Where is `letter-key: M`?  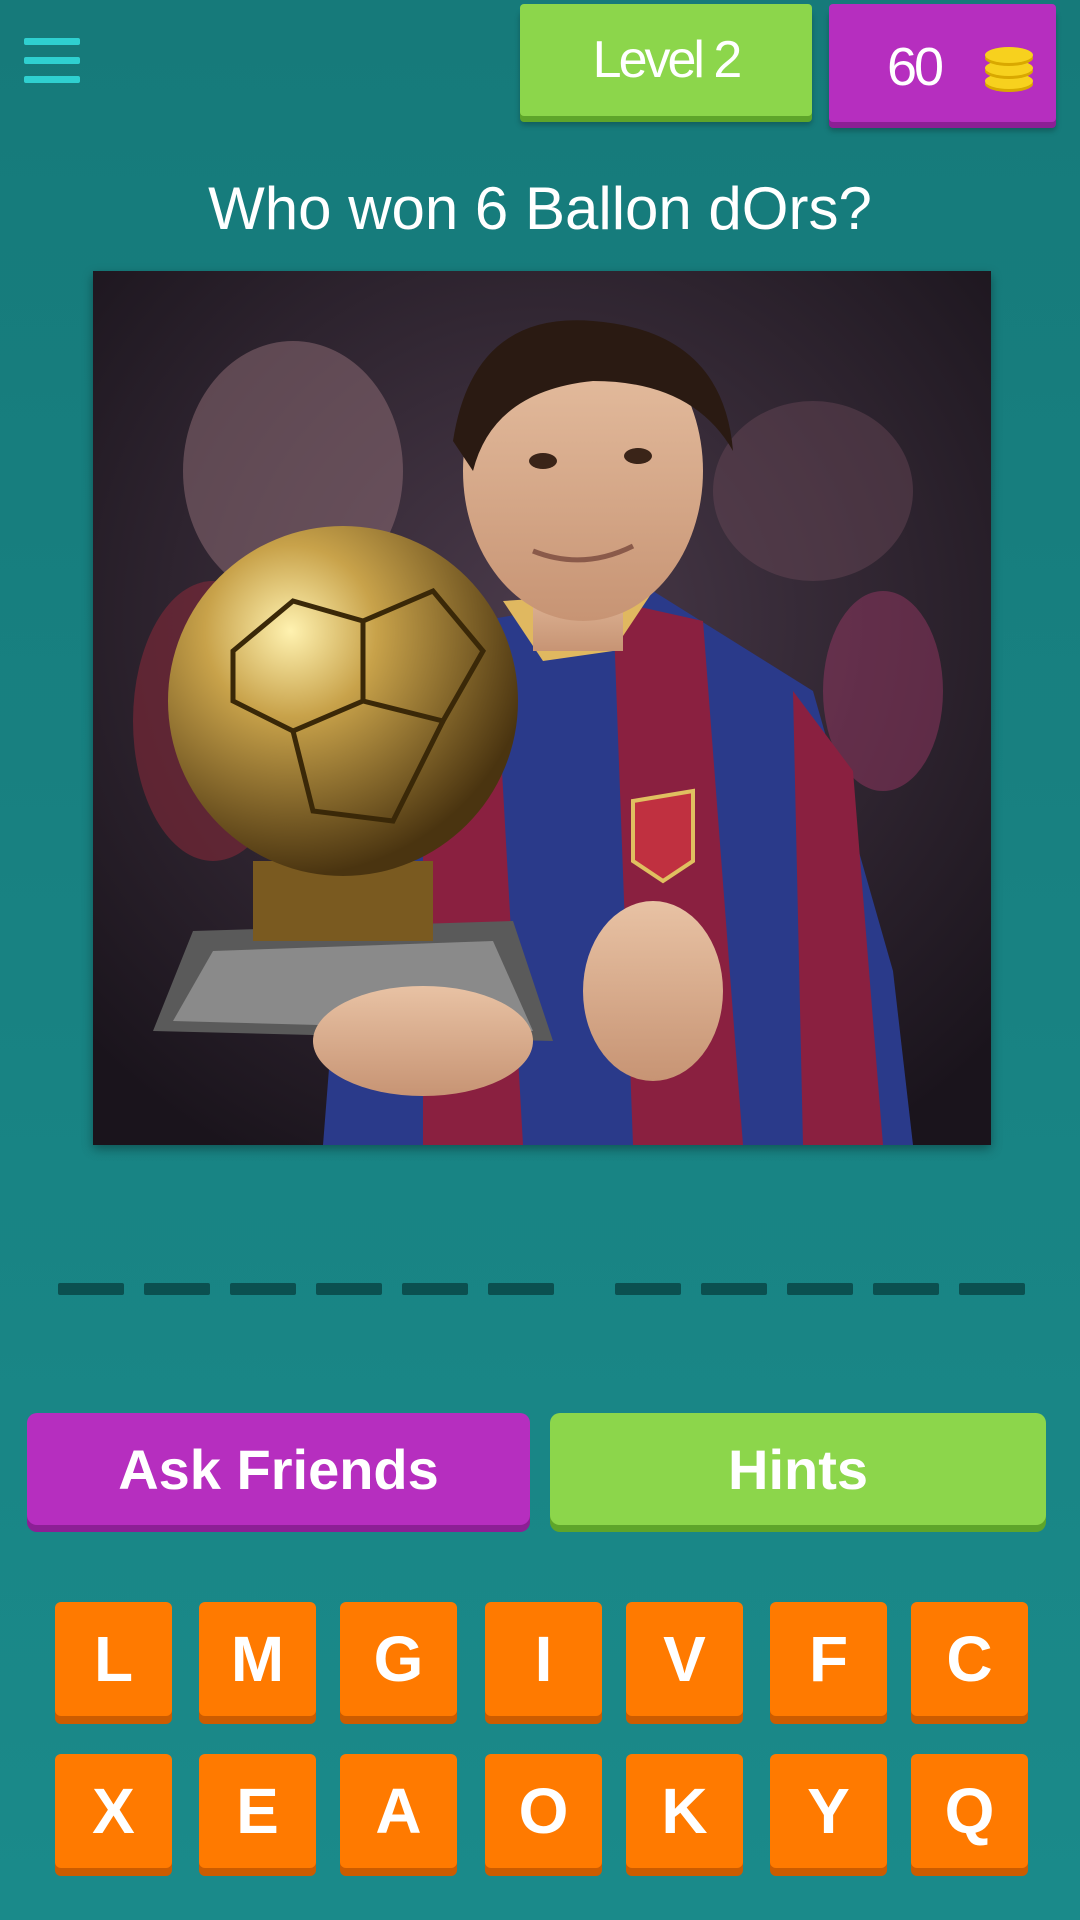 letter-key: M is located at coordinates (257, 1659).